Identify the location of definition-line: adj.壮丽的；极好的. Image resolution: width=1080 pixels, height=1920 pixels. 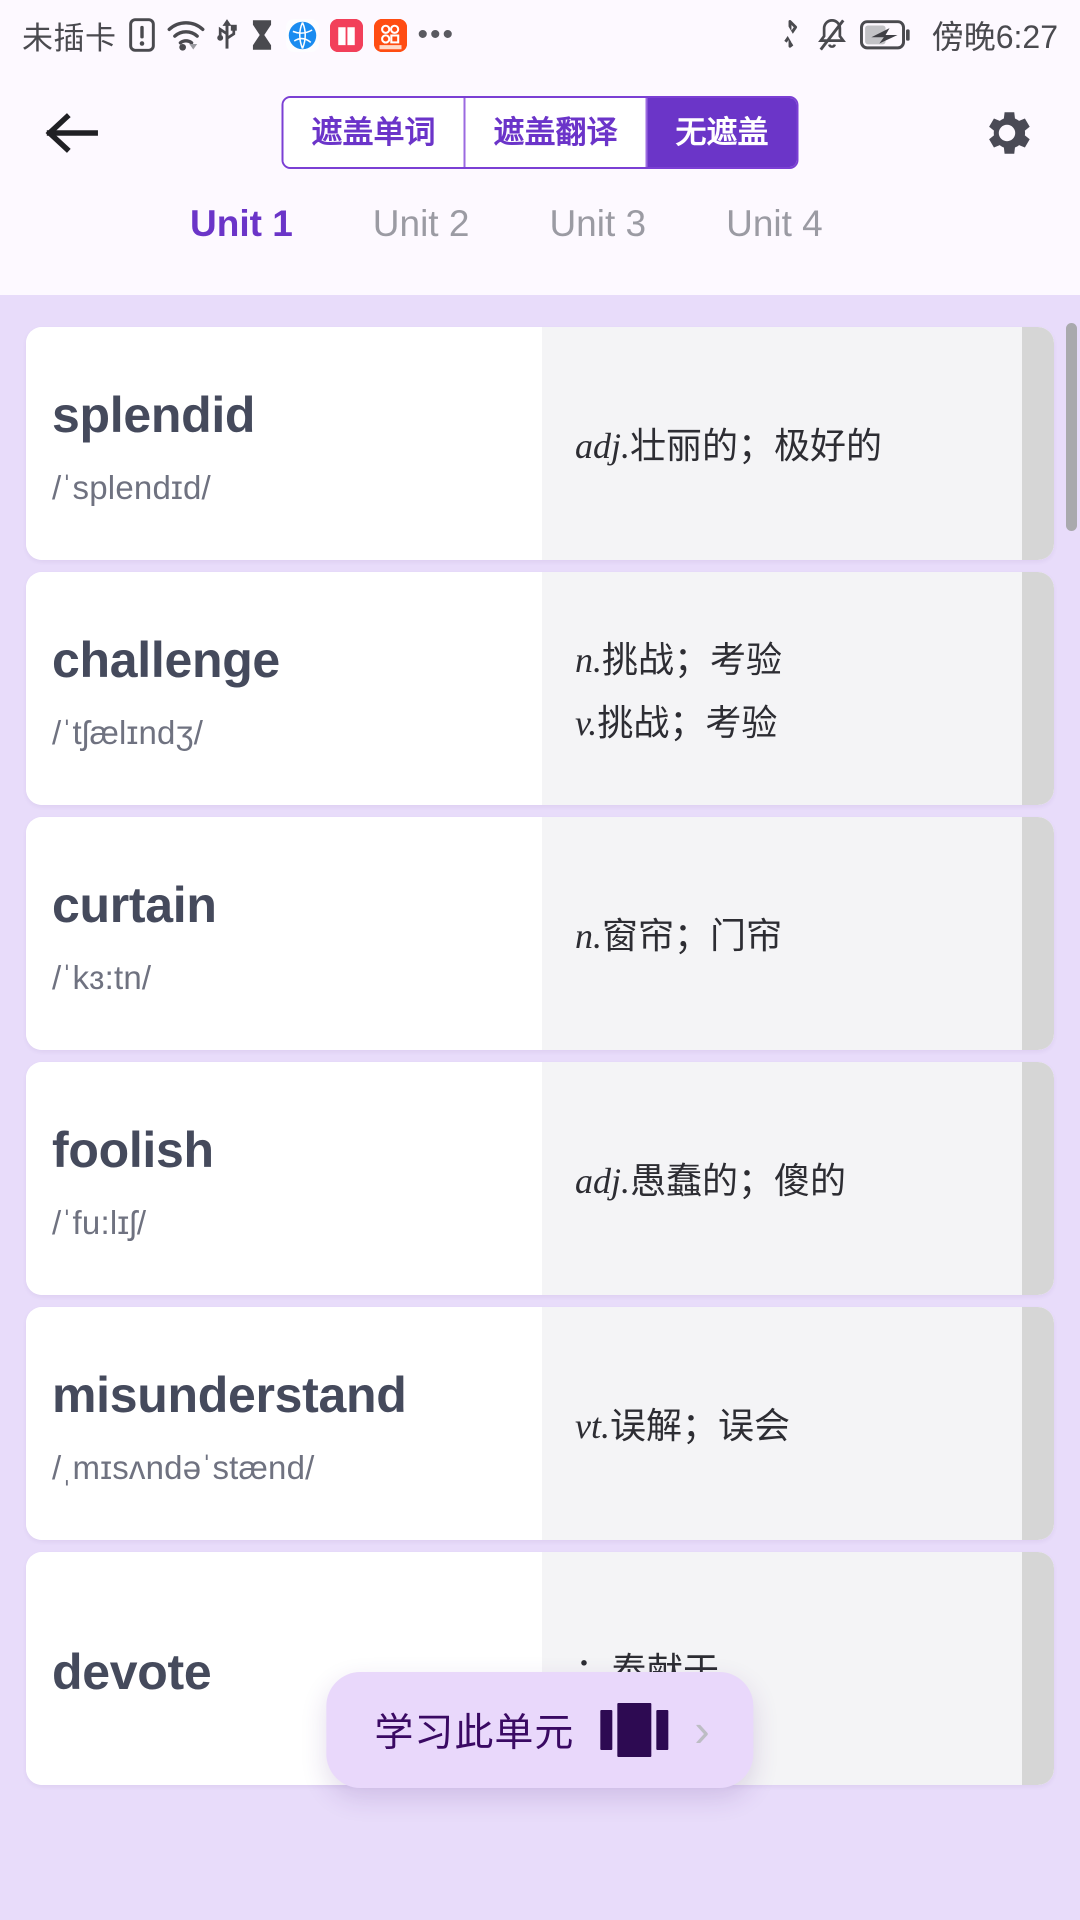
(783, 446).